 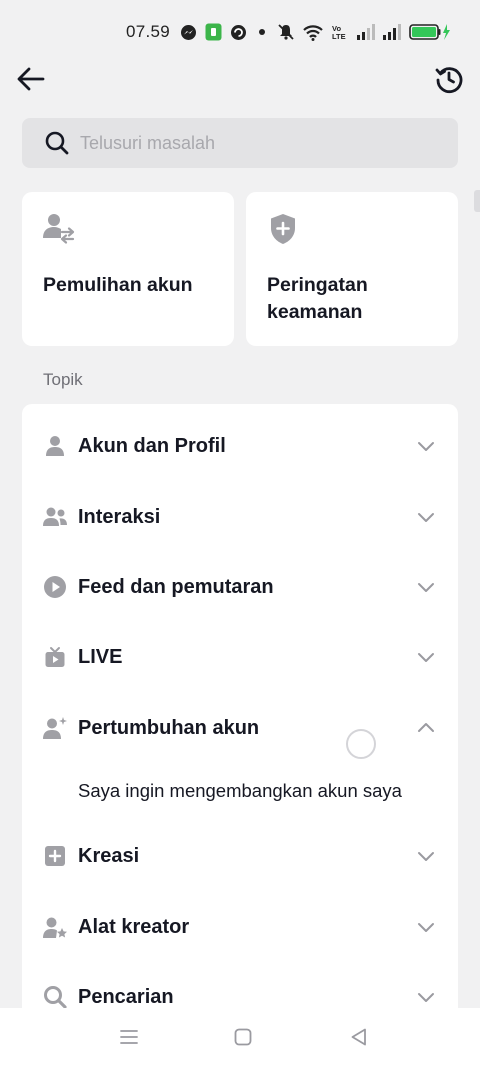 I want to click on play-icon, so click(x=55, y=587).